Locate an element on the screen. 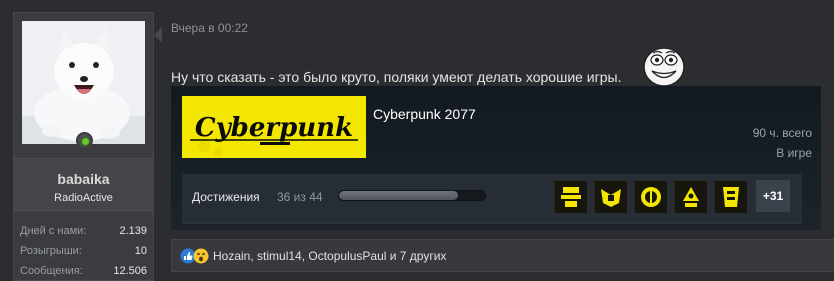  achievements-progress-bar is located at coordinates (412, 195).